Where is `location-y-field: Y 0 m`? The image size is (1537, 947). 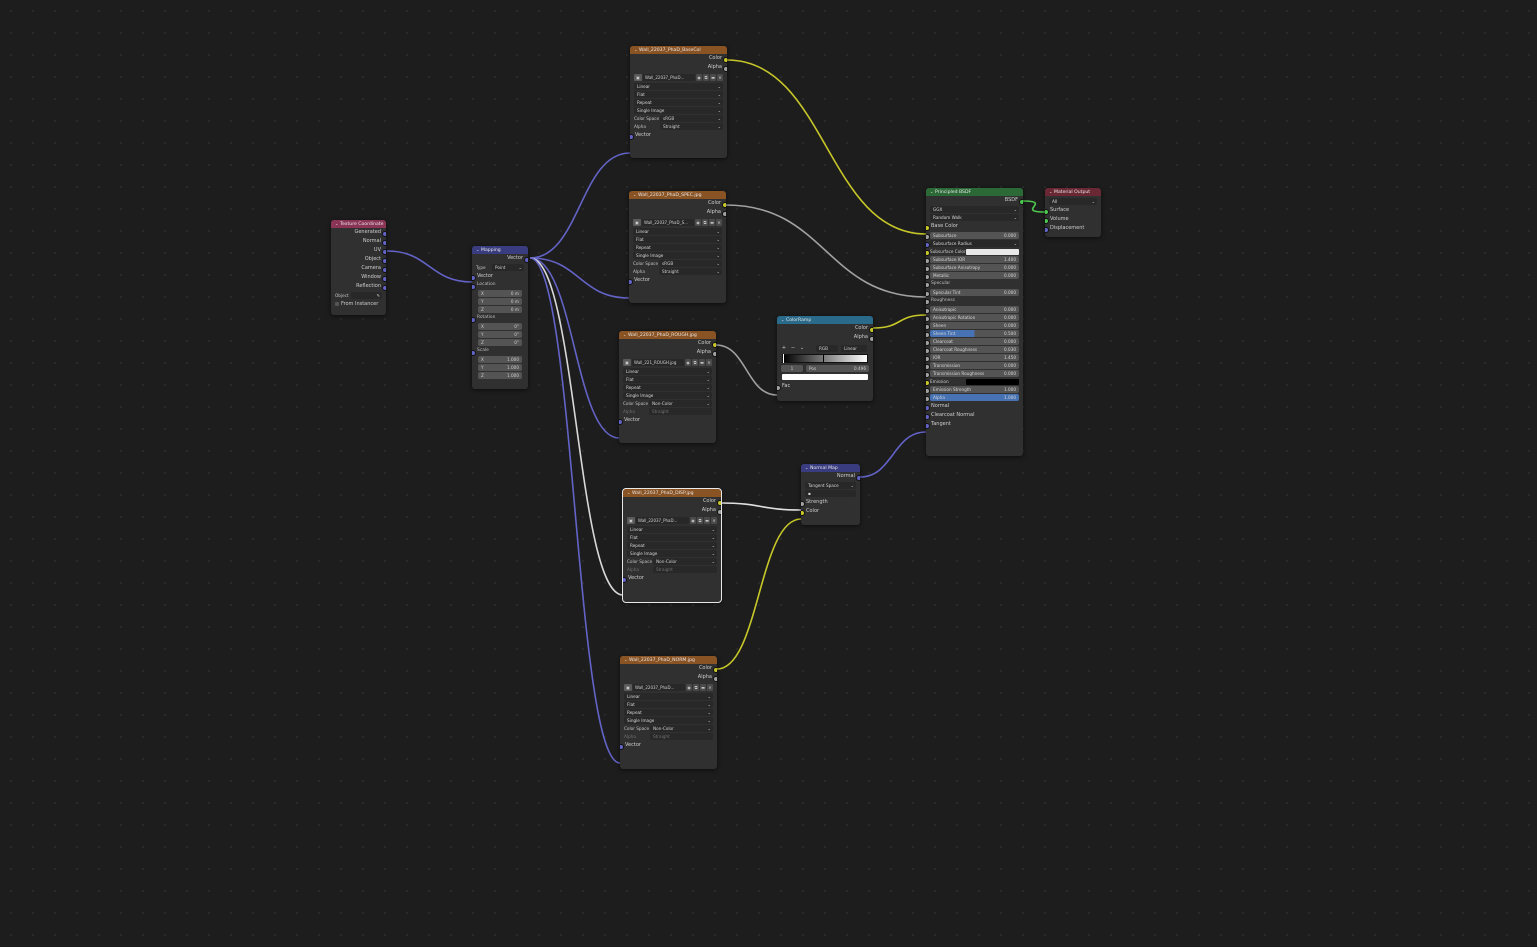 location-y-field: Y 0 m is located at coordinates (500, 301).